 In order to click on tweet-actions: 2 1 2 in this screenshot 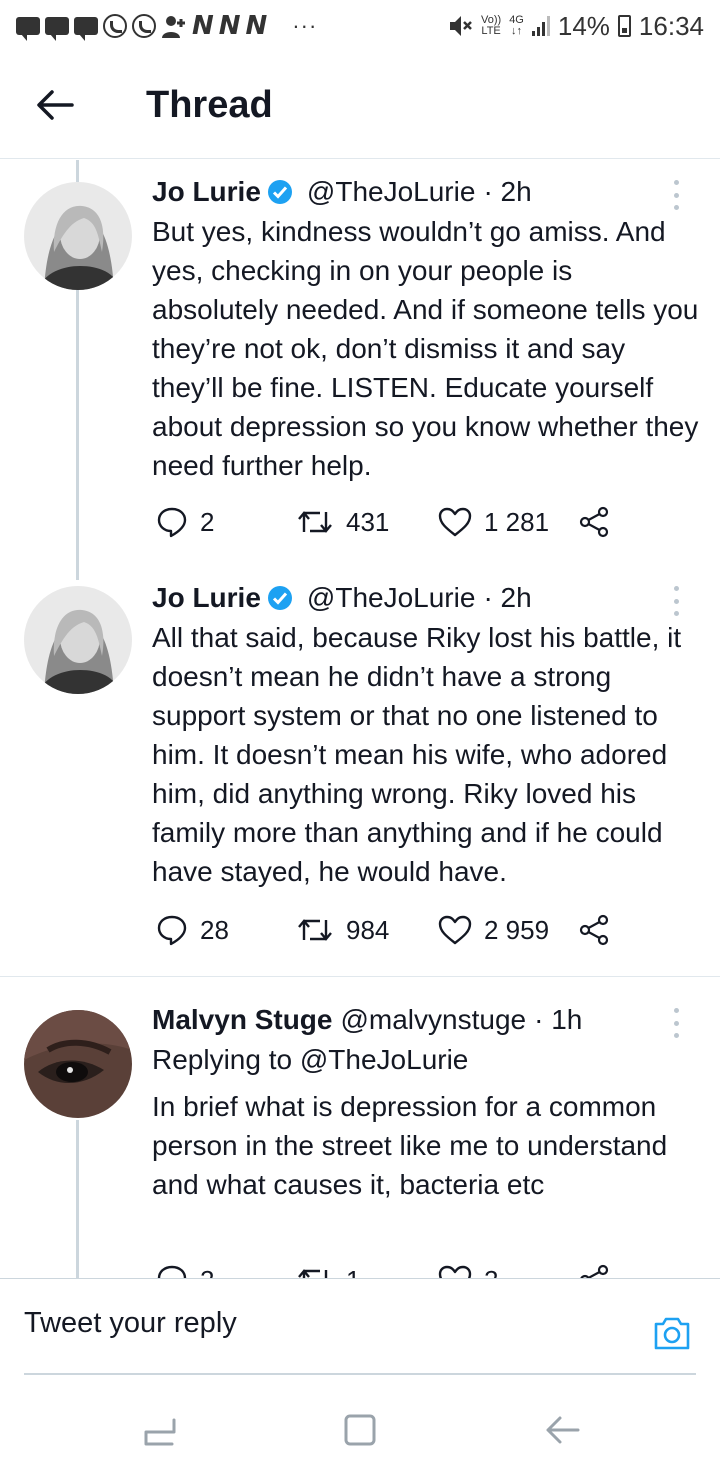, I will do `click(387, 1269)`.